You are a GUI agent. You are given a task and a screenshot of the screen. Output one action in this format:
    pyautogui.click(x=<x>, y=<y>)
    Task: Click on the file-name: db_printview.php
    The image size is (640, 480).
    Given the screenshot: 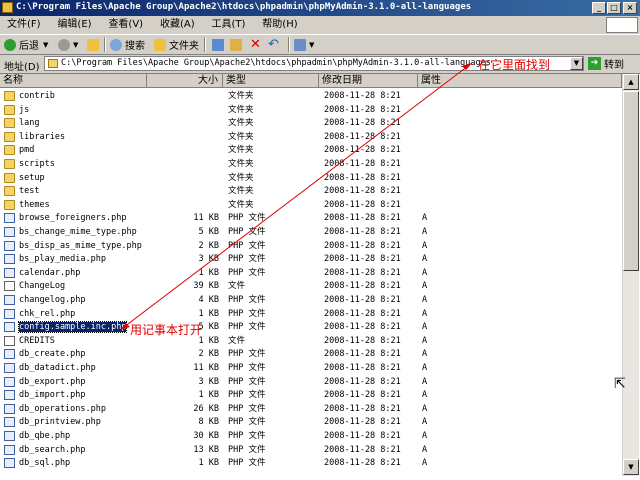 What is the action you would take?
    pyautogui.click(x=60, y=422)
    